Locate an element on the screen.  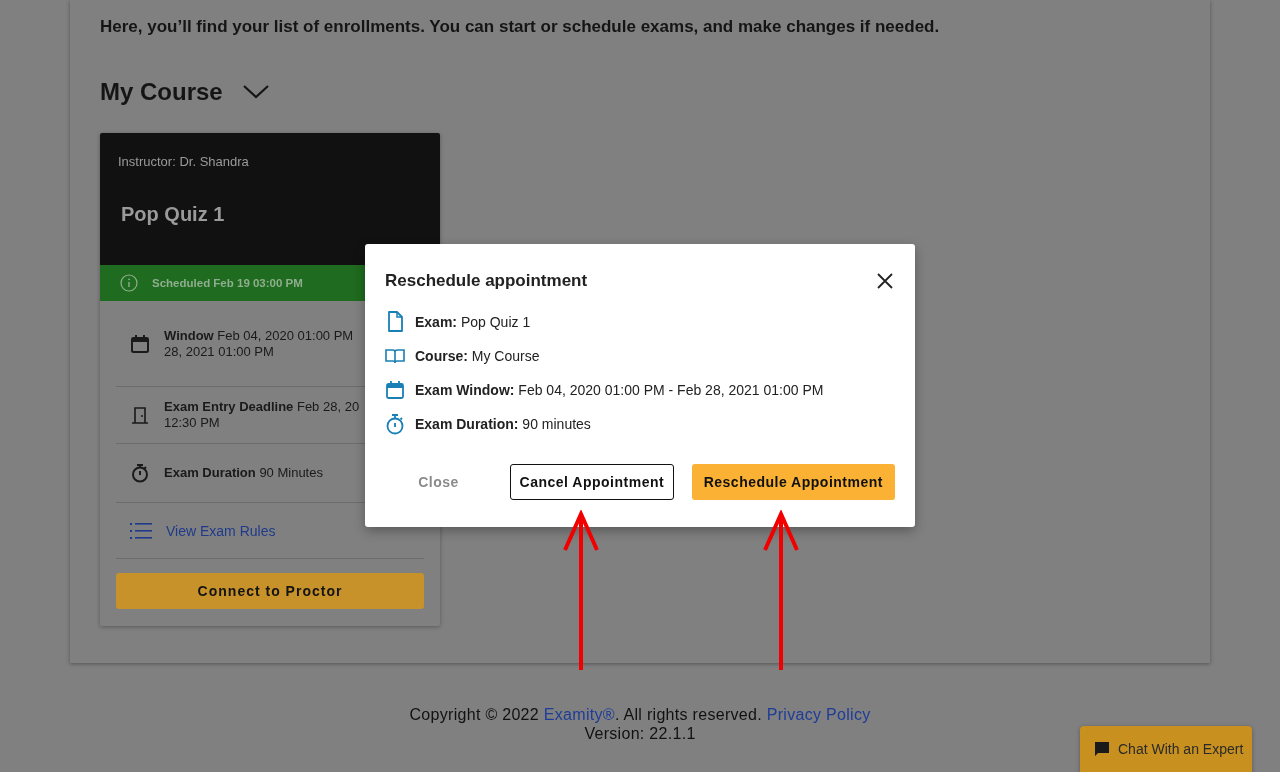
reschedule-button: Reschedule Appointment is located at coordinates (793, 482).